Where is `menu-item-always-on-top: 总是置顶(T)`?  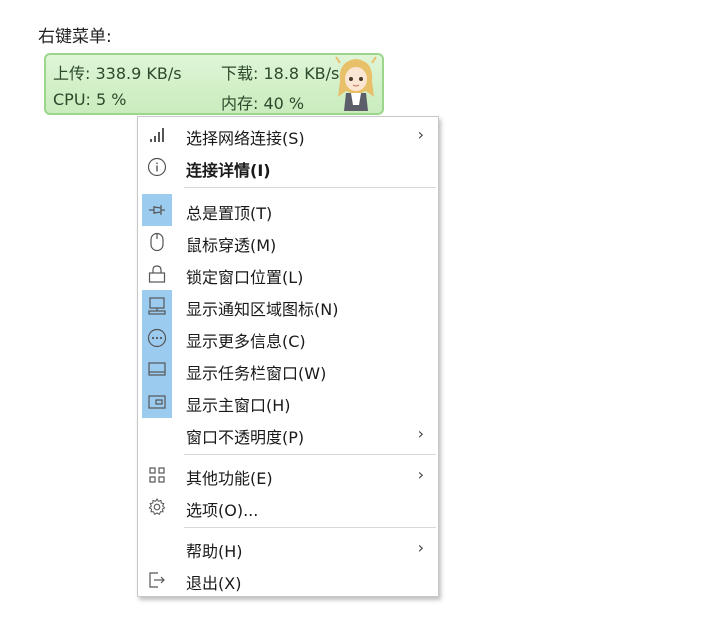 menu-item-always-on-top: 总是置顶(T) is located at coordinates (288, 210).